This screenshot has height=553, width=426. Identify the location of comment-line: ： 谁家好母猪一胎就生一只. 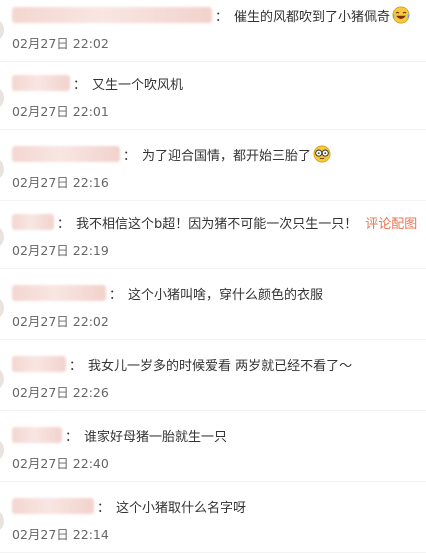
(119, 435).